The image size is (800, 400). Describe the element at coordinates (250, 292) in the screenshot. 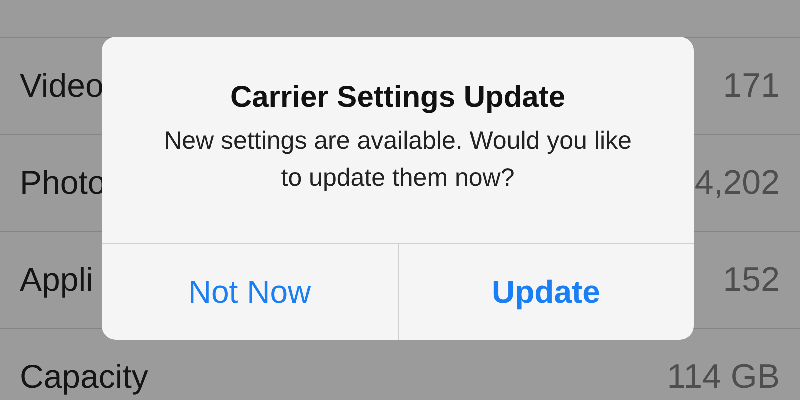

I see `alert-button: Not Now` at that location.